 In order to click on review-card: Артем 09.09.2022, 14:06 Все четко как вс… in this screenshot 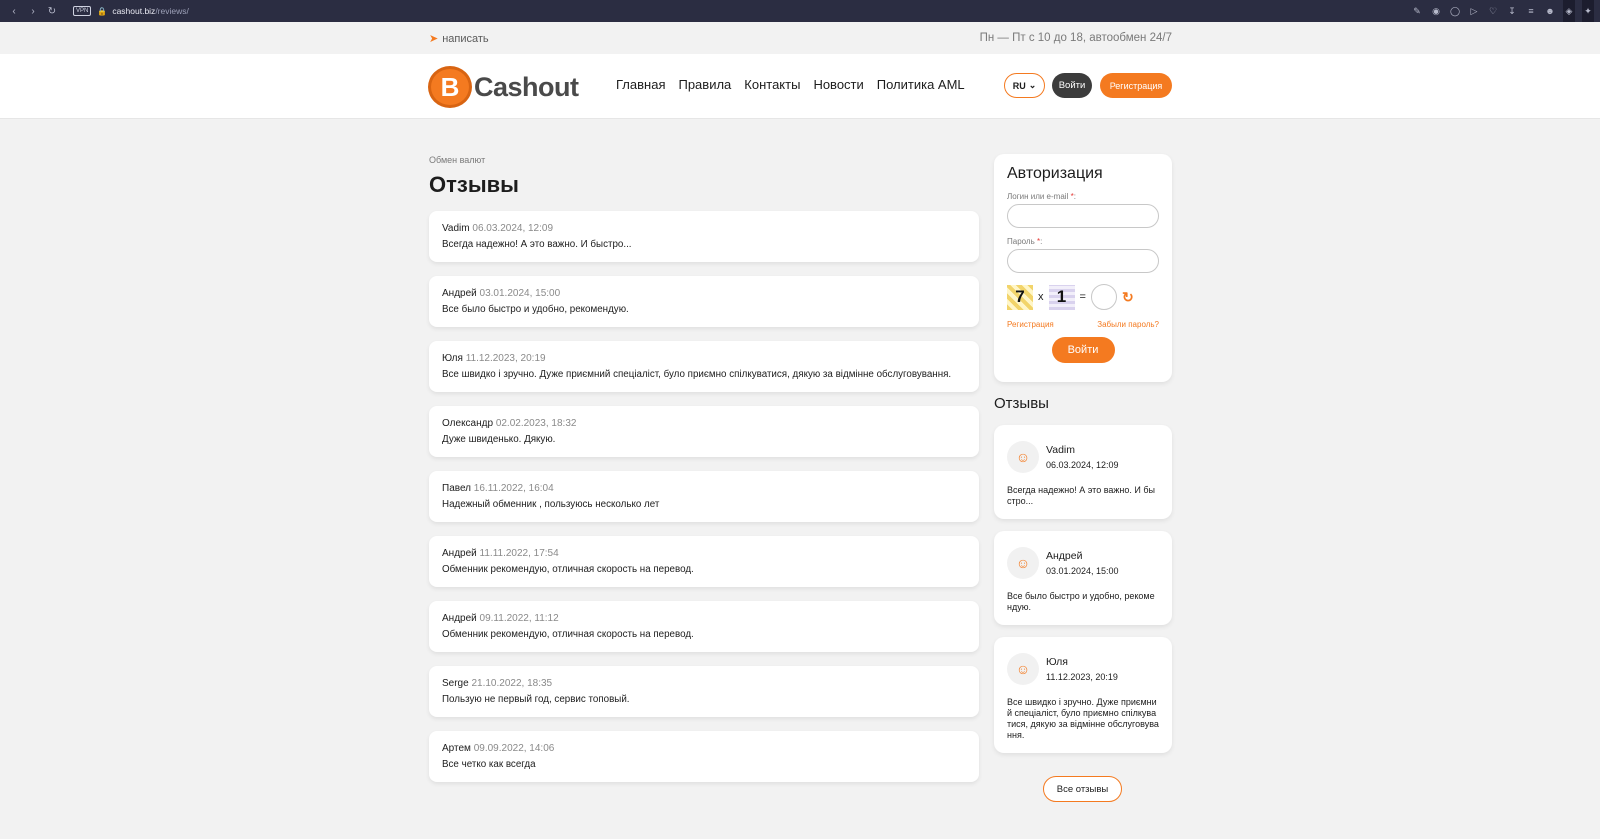, I will do `click(704, 756)`.